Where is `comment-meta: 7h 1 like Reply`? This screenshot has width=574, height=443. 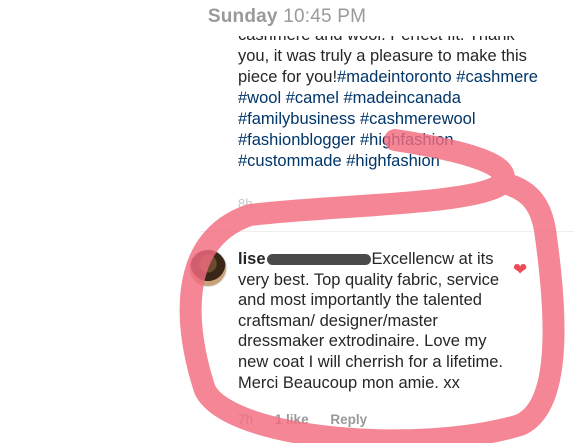 comment-meta: 7h 1 like Reply is located at coordinates (311, 419).